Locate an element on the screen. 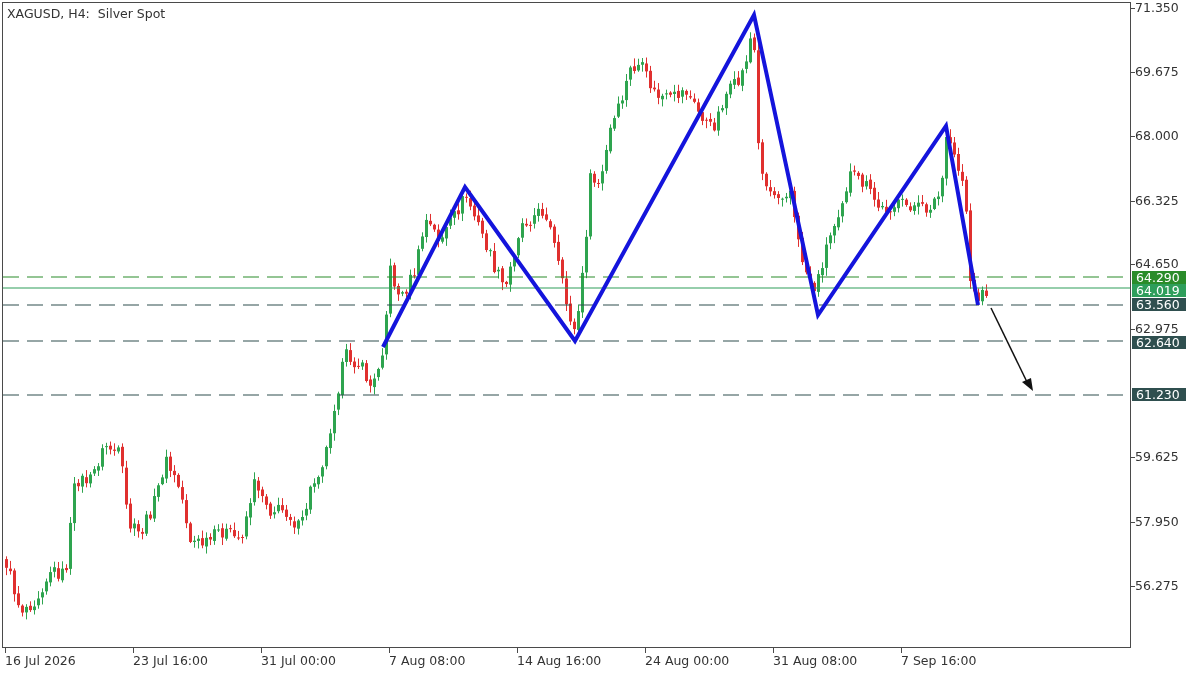  time-axis-label: 7 Sep 16:00 is located at coordinates (939, 658).